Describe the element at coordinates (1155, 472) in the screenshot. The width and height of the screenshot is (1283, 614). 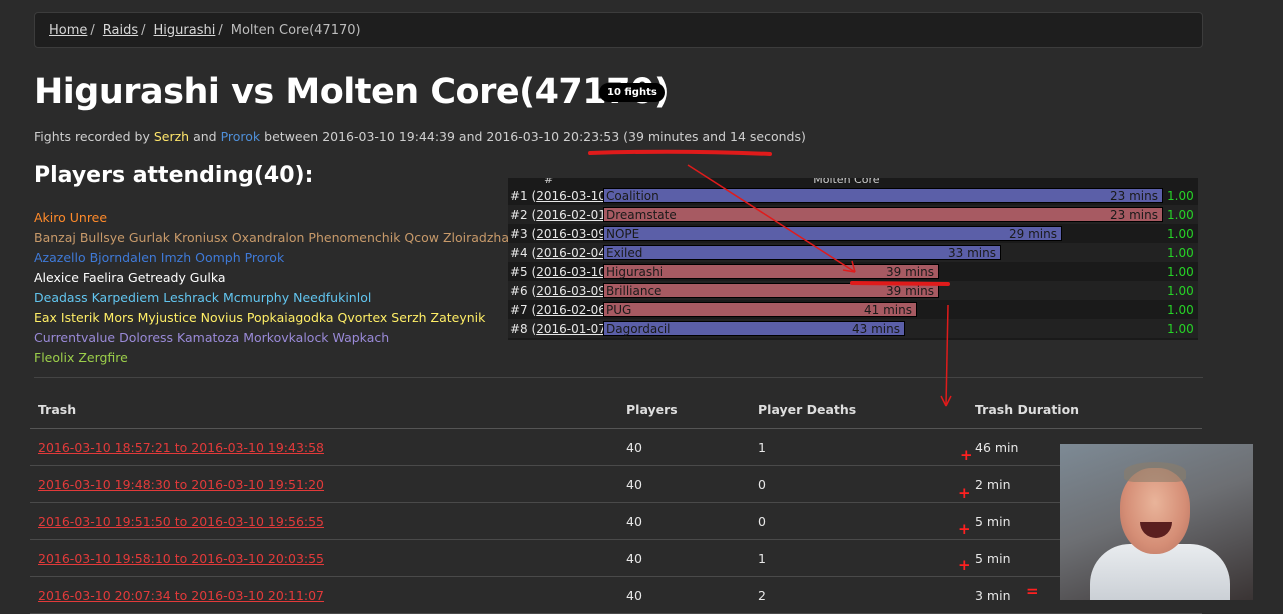
I see `photo-hair` at that location.